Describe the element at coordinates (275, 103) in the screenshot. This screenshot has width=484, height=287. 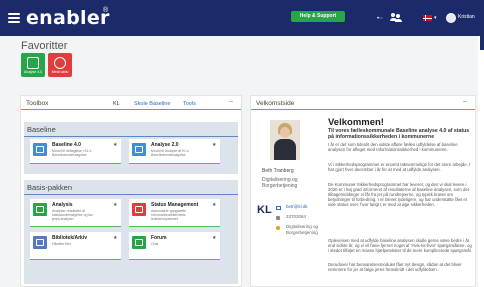
I see `welcome-panel-title: Velkomstside` at that location.